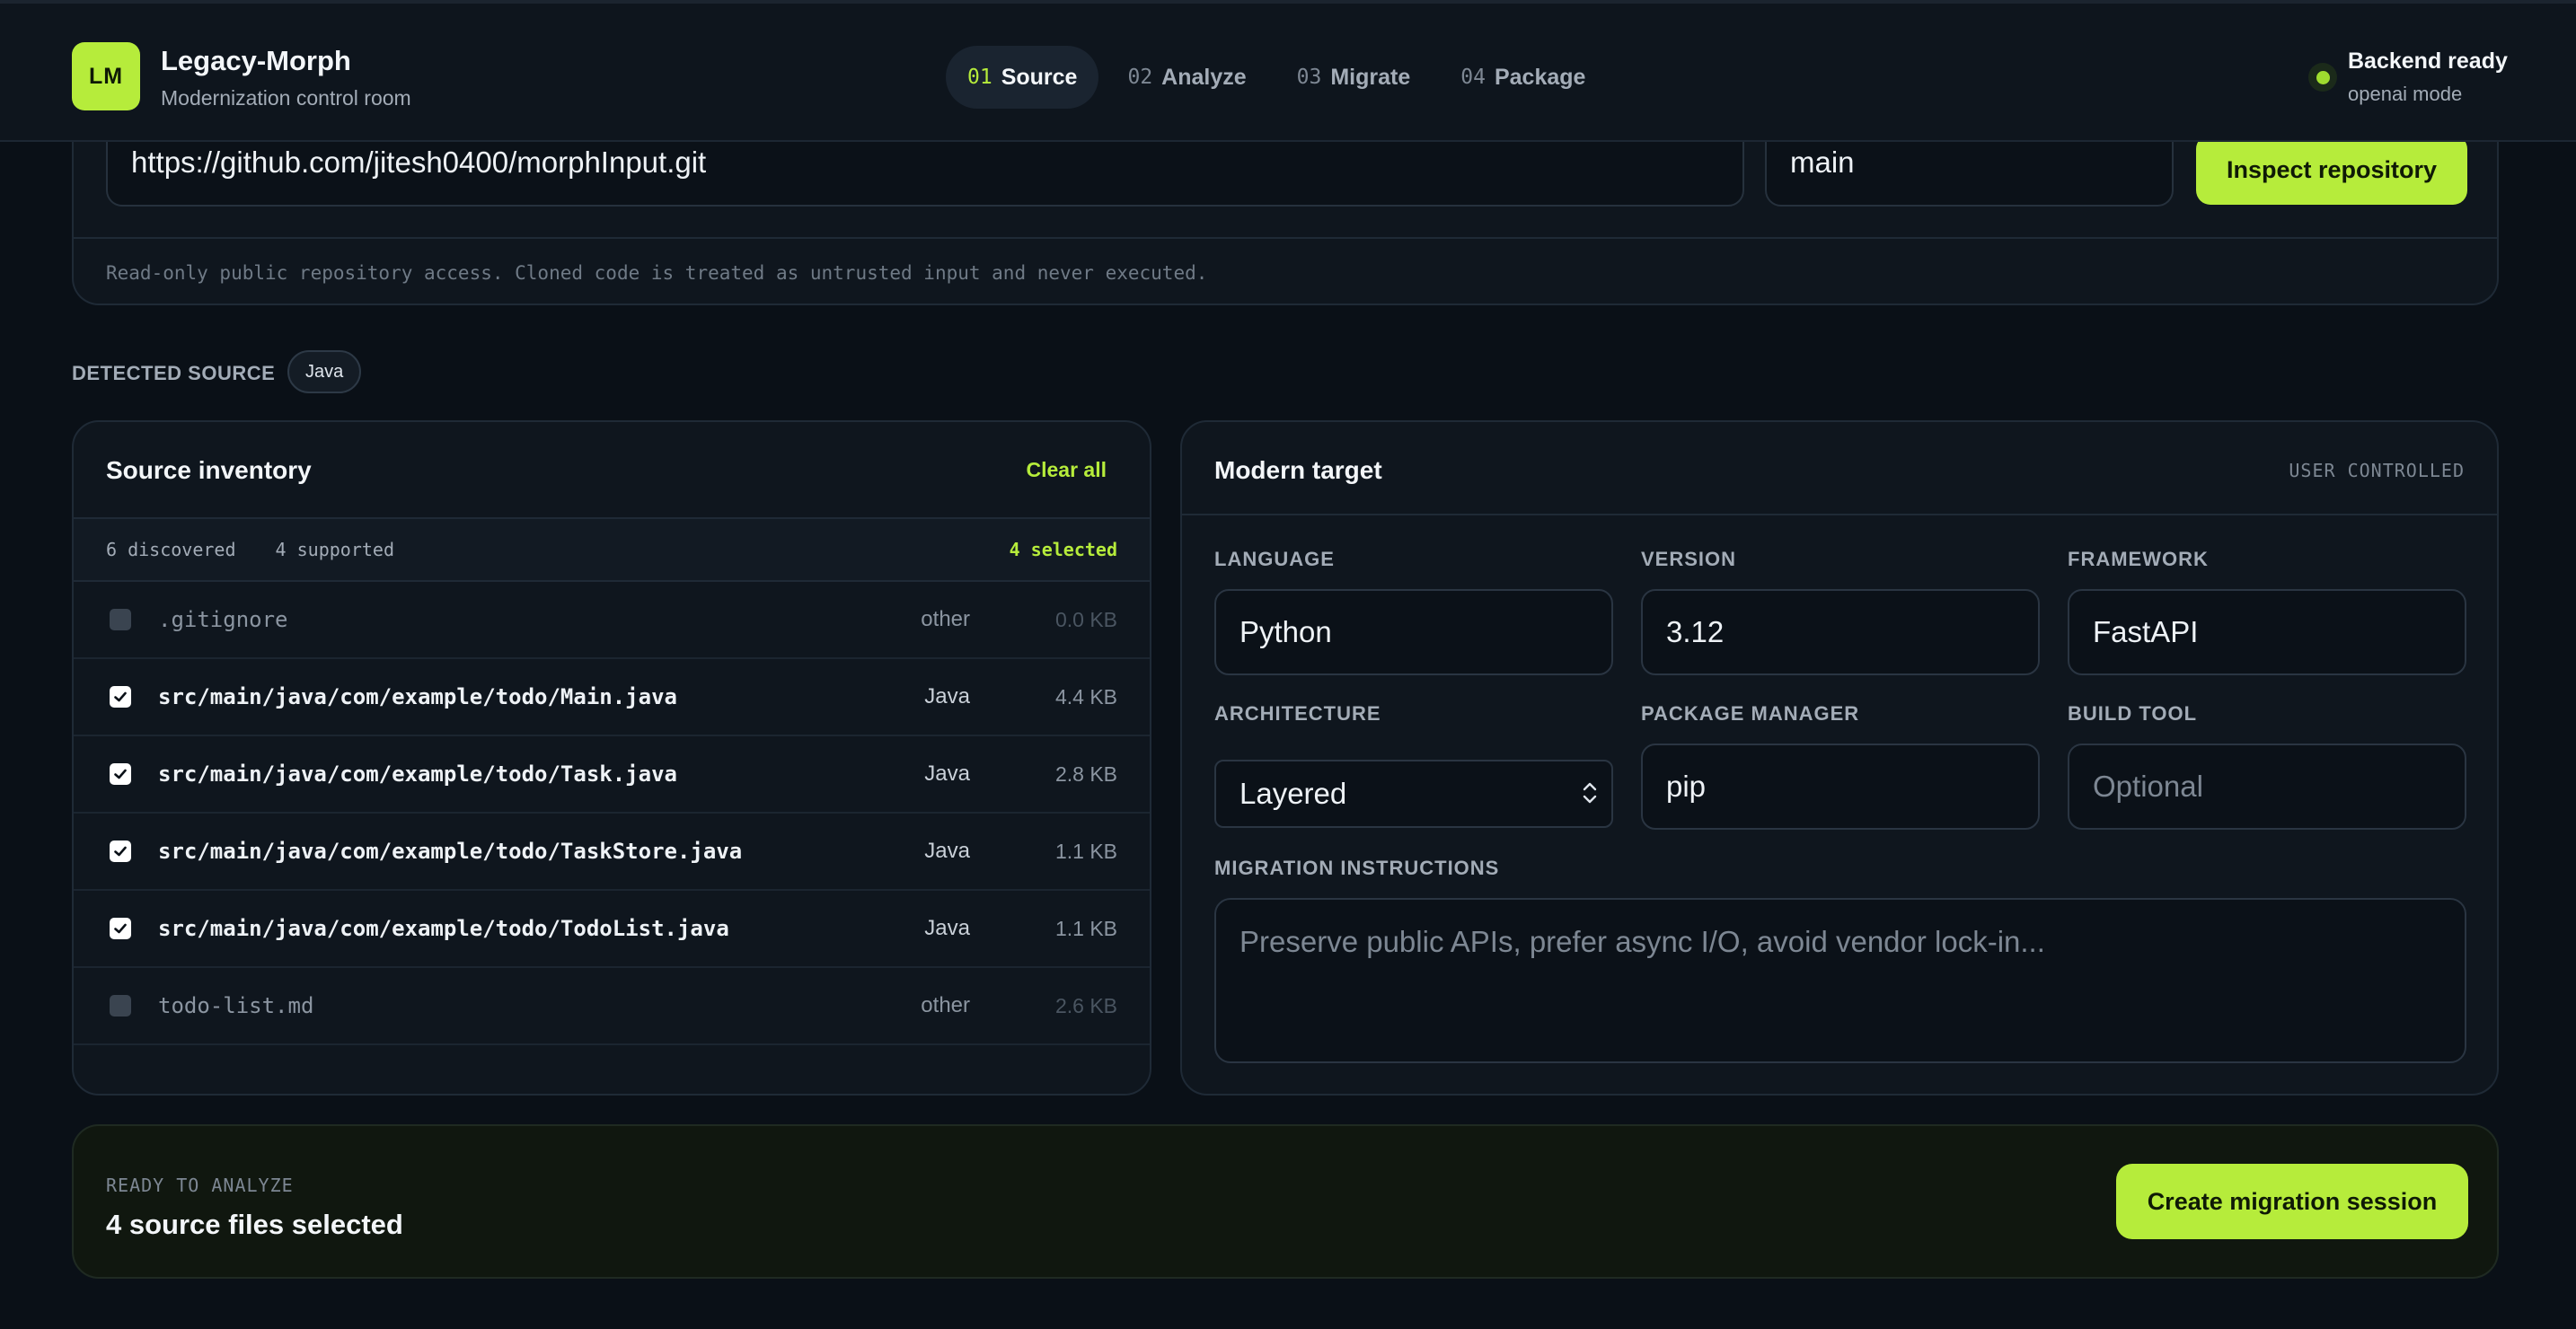 This screenshot has width=2576, height=1329. What do you see at coordinates (1085, 697) in the screenshot?
I see `file-size: 4.4 KB` at bounding box center [1085, 697].